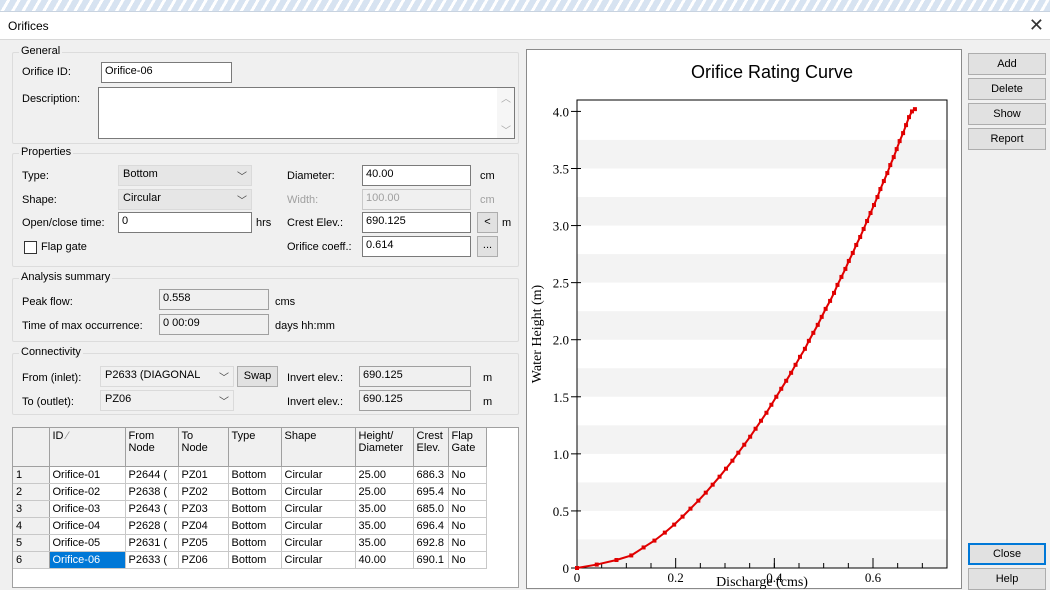 This screenshot has height=590, width=1050. I want to click on show-button: Show, so click(1007, 114).